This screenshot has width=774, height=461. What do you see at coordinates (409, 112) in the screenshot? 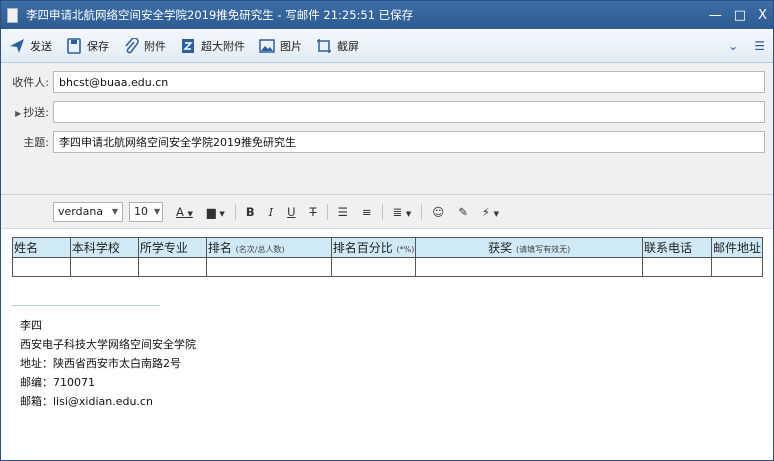
I see `cc-input` at bounding box center [409, 112].